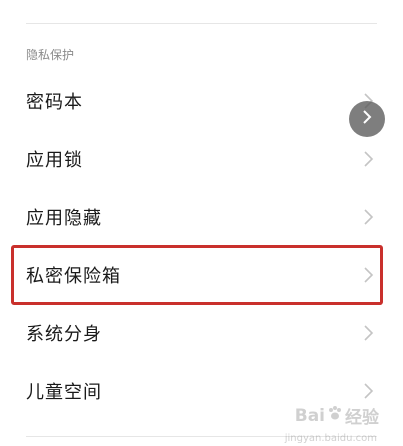  I want to click on list-item-system-clone: 系统分身, so click(201, 333).